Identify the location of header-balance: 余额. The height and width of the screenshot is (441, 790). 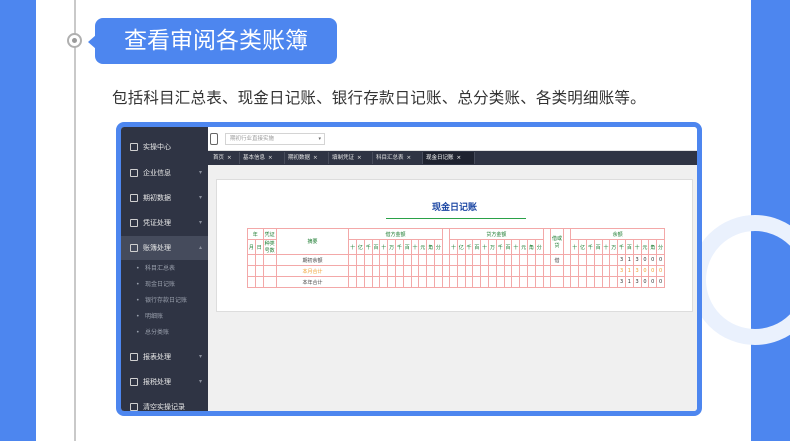
(617, 234).